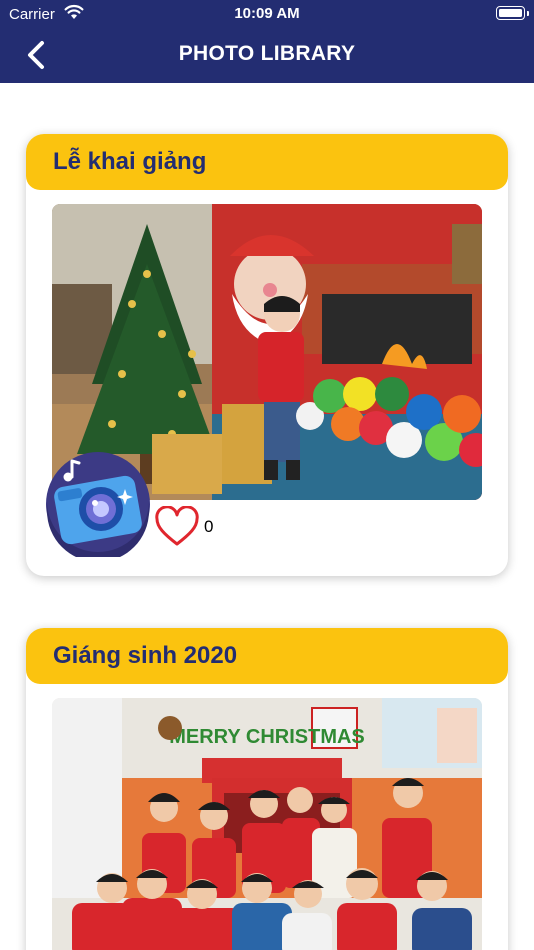 The width and height of the screenshot is (534, 950). Describe the element at coordinates (512, 13) in the screenshot. I see `battery-icon` at that location.